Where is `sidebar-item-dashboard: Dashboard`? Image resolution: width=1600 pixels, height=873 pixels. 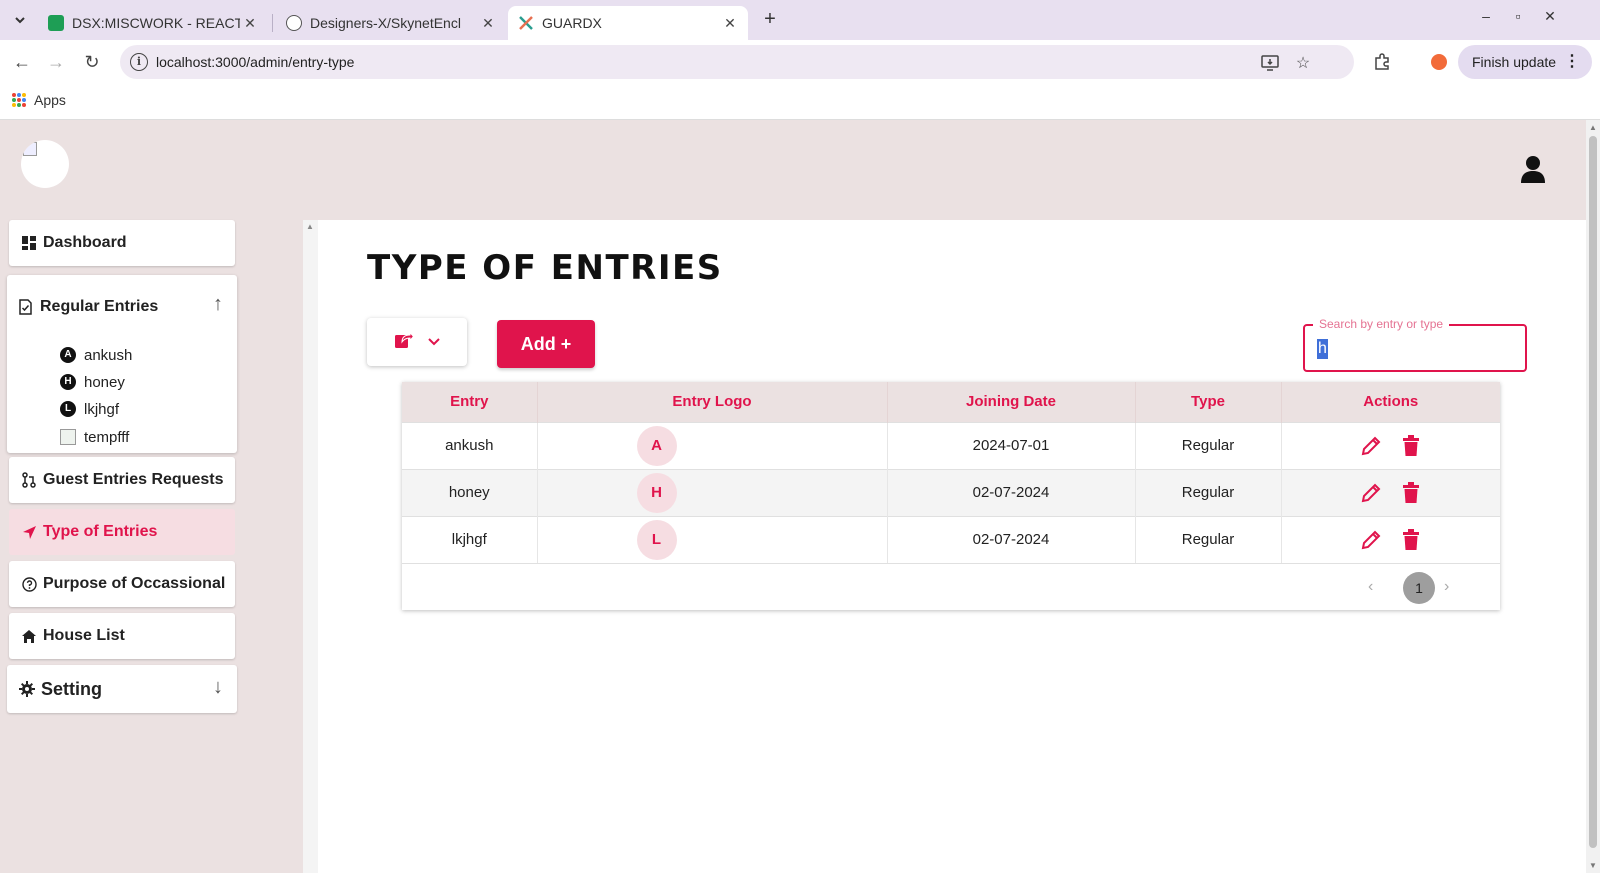 sidebar-item-dashboard: Dashboard is located at coordinates (122, 243).